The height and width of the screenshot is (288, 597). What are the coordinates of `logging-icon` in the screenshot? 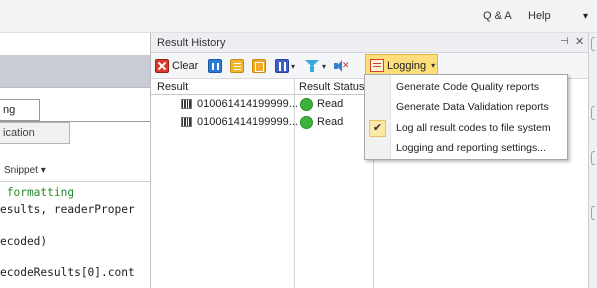 It's located at (377, 65).